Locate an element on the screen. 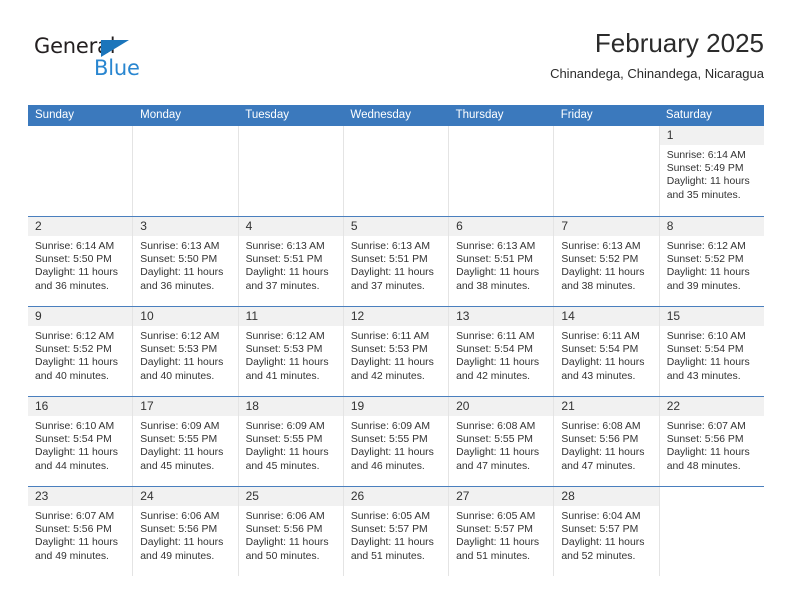  daylight-text: and 46 minutes. is located at coordinates (387, 466).